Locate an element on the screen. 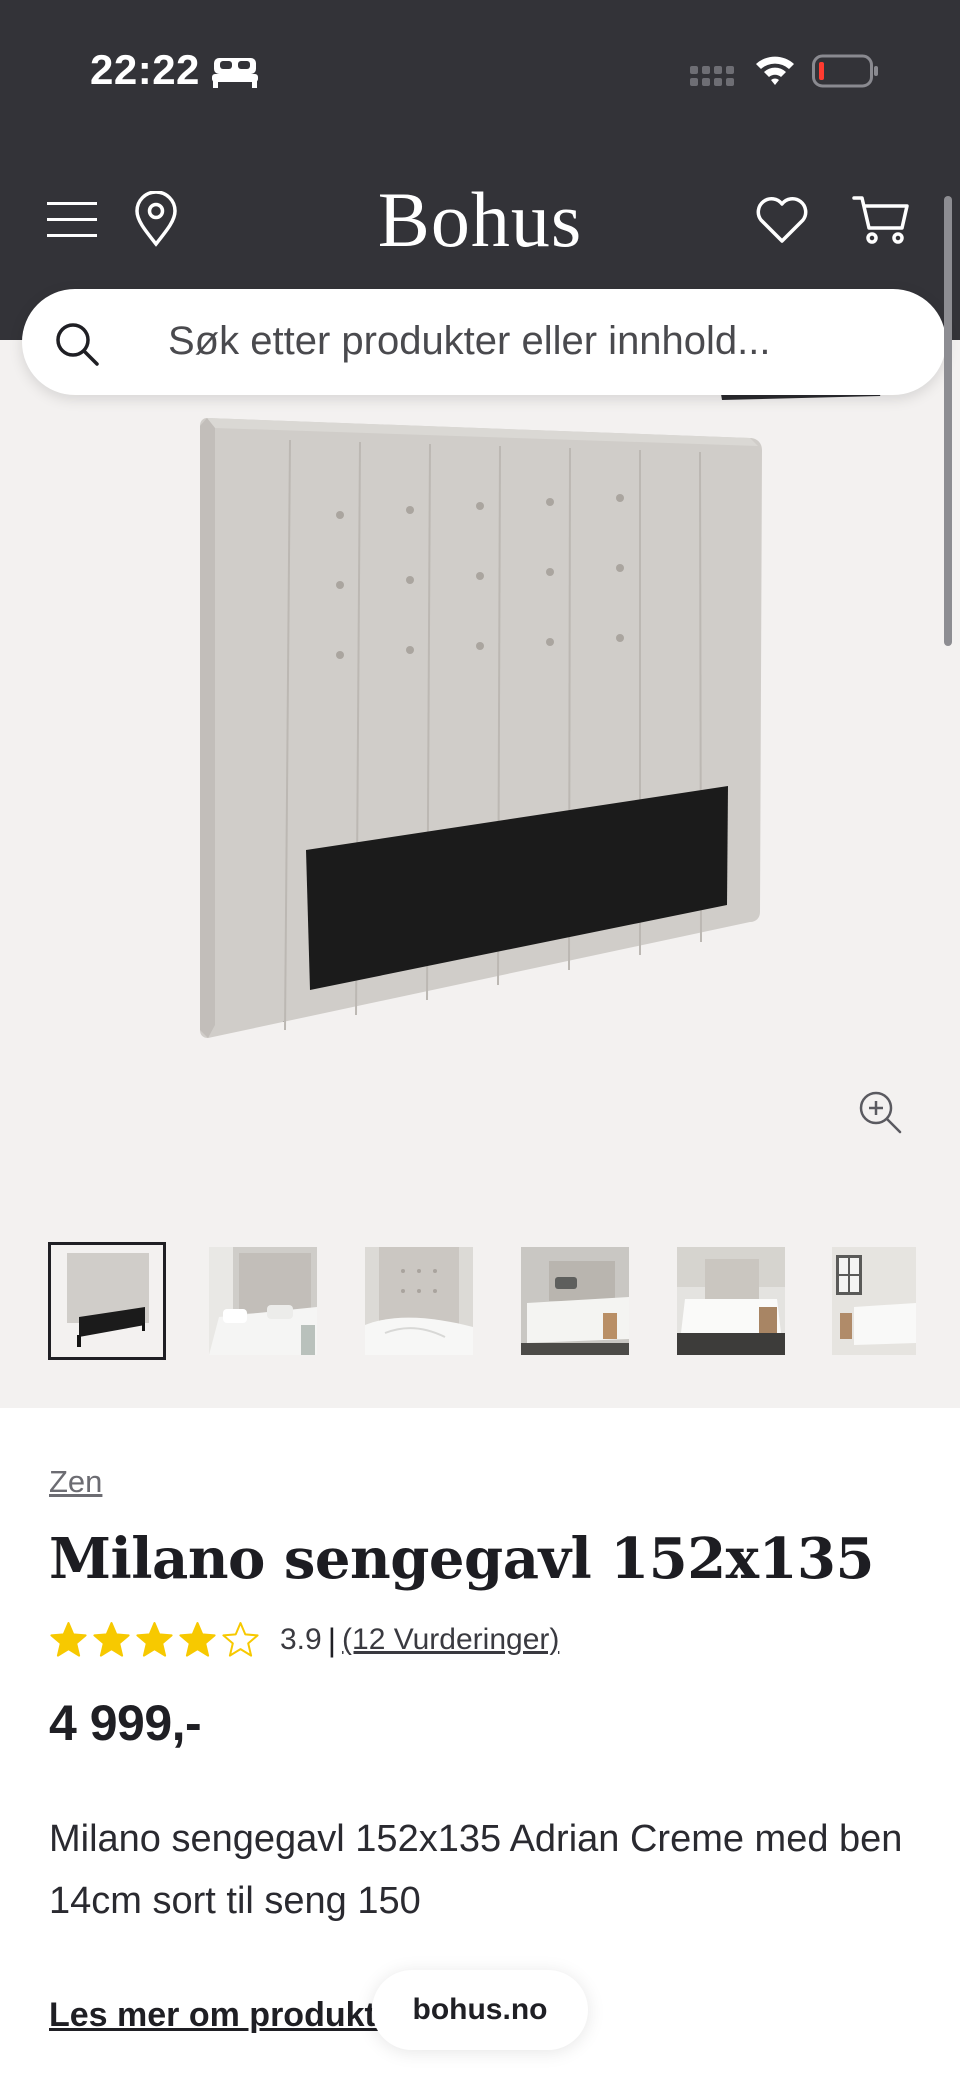  thumbnail-headboard-image is located at coordinates (107, 1301).